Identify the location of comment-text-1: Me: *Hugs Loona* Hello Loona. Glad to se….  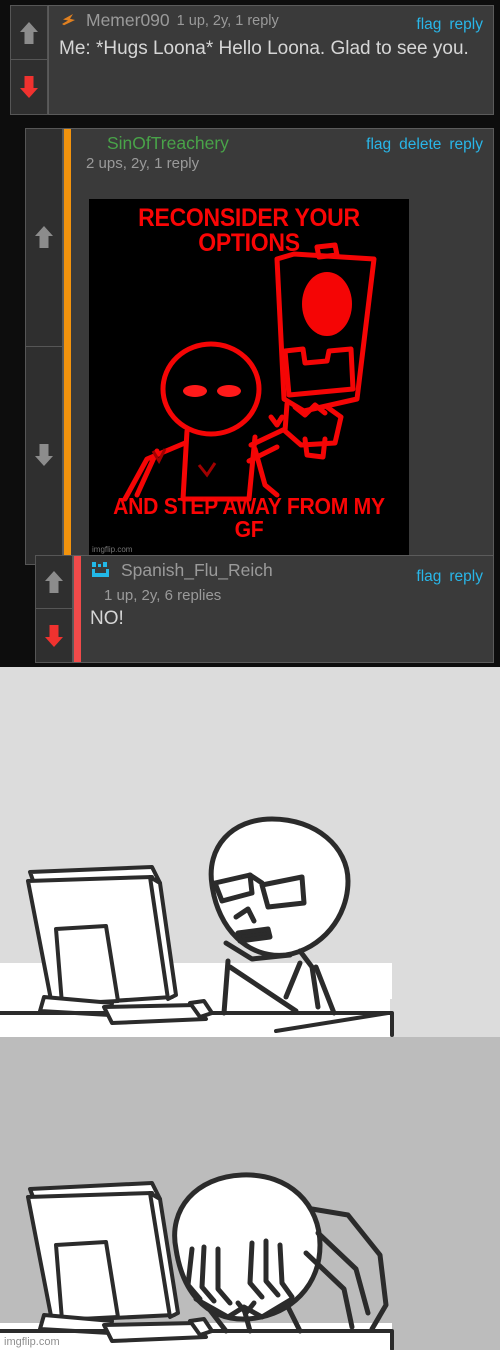
(264, 48).